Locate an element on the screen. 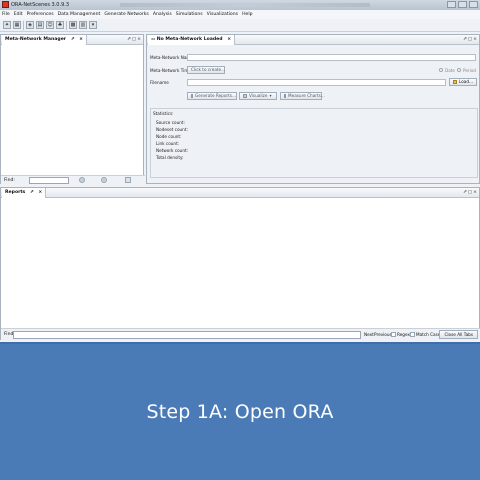  menu-preferences: Preferences is located at coordinates (40, 14).